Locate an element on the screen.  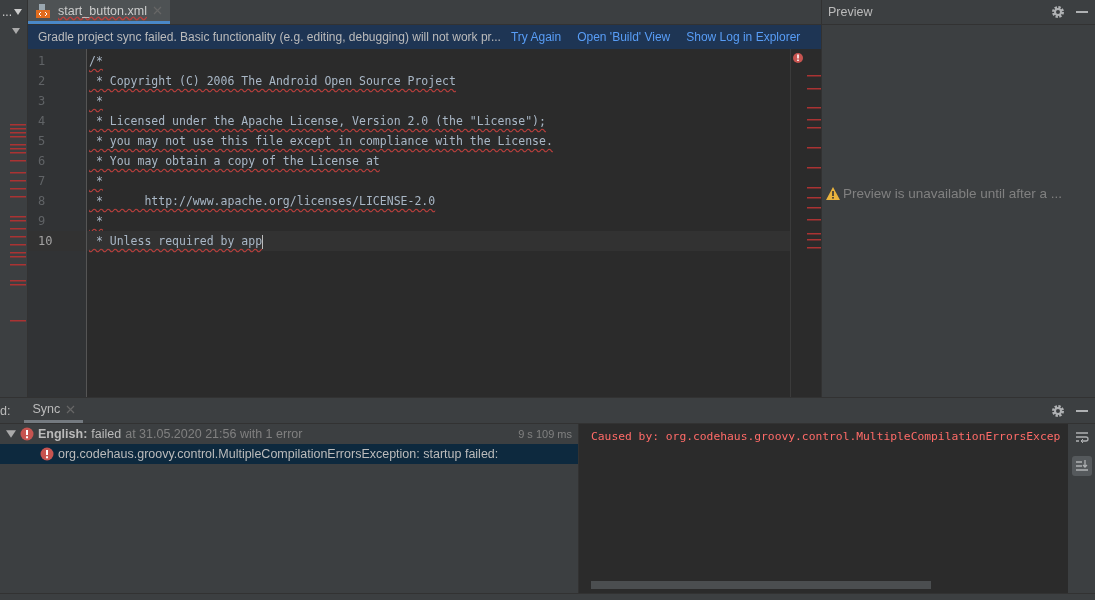
caret-icon is located at coordinates (18, 12).